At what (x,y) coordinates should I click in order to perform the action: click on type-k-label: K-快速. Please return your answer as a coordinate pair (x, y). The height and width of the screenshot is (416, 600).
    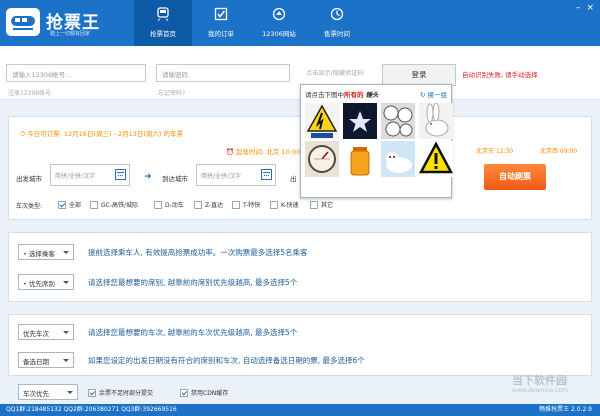
    Looking at the image, I should click on (290, 205).